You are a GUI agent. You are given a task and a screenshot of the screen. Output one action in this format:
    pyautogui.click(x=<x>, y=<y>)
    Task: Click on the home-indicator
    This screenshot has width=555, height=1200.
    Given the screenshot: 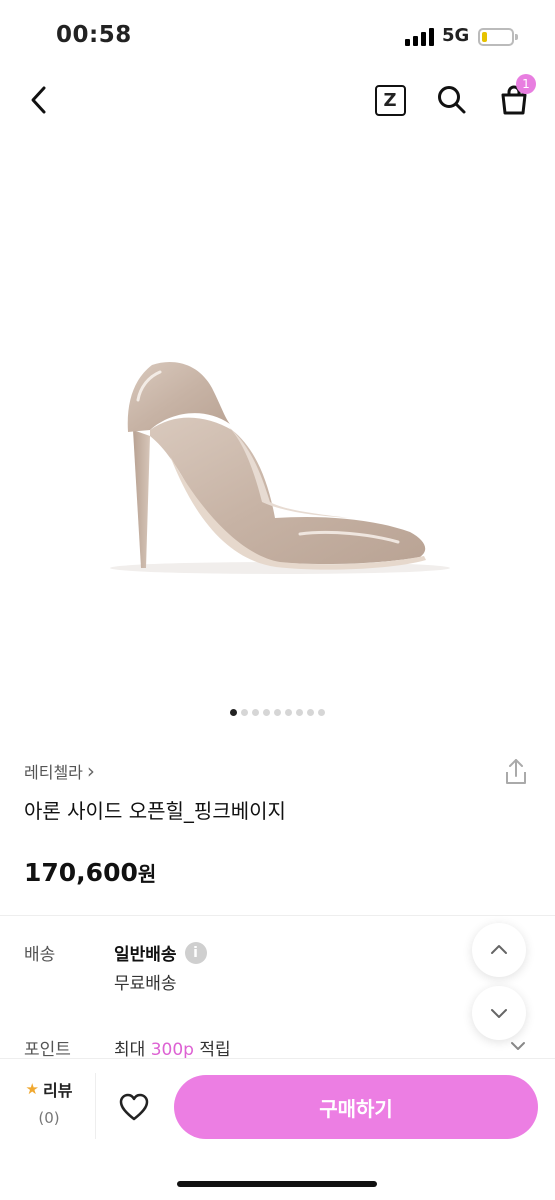 What is the action you would take?
    pyautogui.click(x=277, y=1184)
    